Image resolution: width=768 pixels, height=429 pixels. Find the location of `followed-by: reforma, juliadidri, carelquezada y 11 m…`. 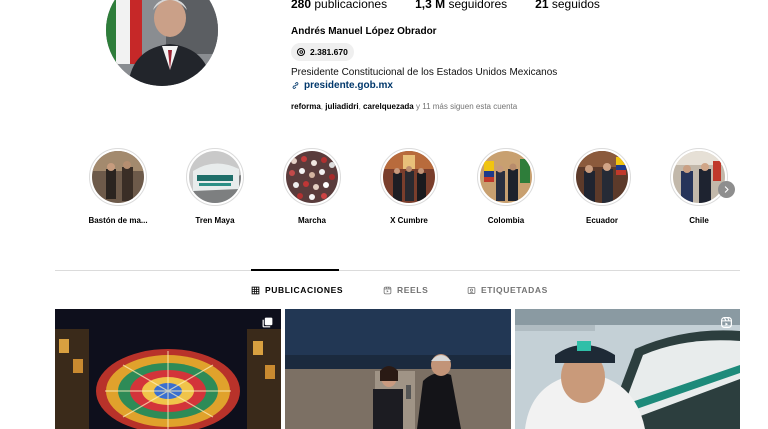

followed-by: reforma, juliadidri, carelquezada y 11 m… is located at coordinates (404, 106).